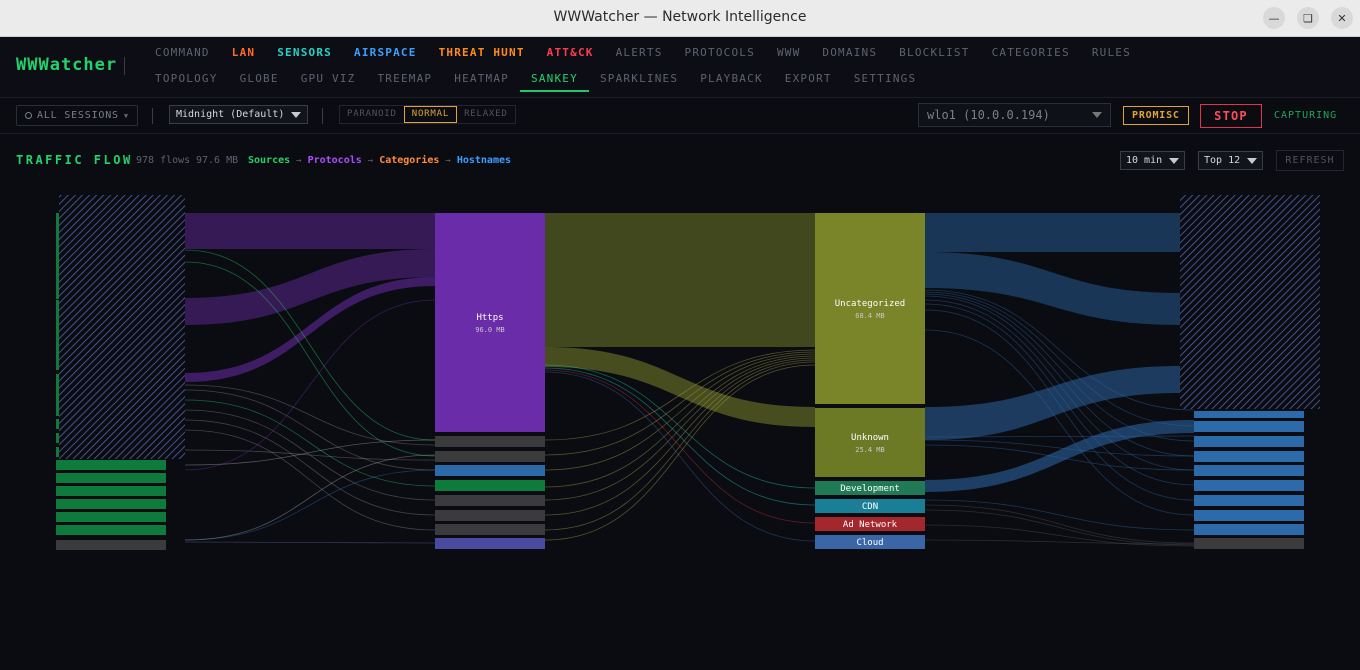  I want to click on sessions-filter: ALL SESSIONS ▼, so click(77, 115).